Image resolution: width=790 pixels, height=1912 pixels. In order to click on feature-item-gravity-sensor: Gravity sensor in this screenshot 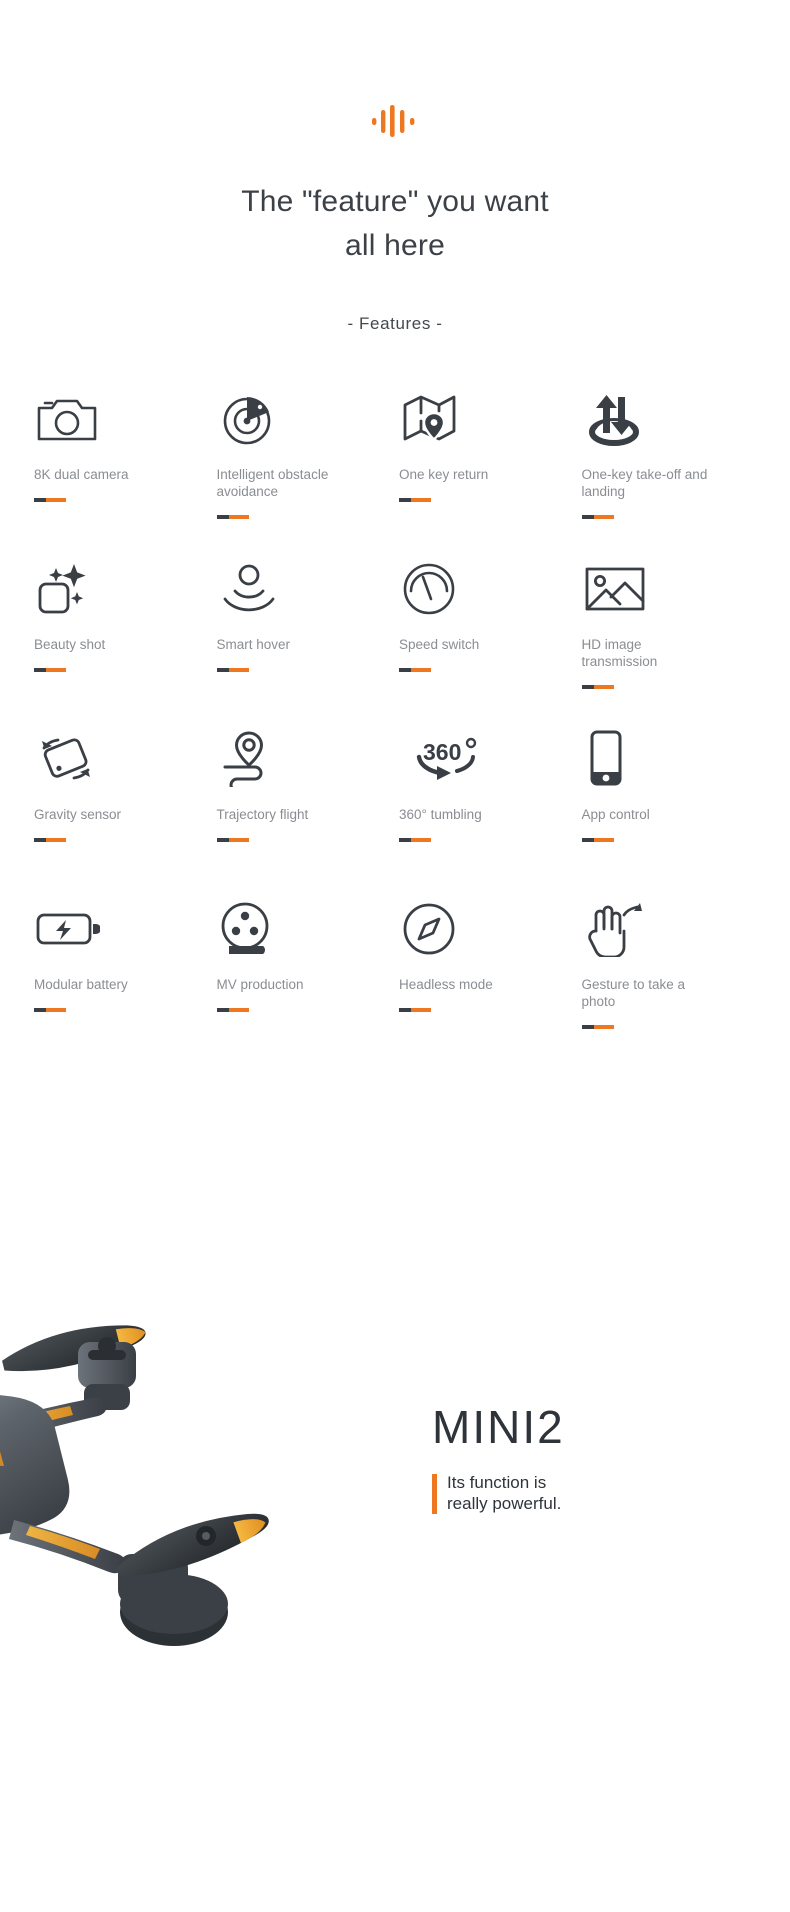, I will do `click(125, 799)`.